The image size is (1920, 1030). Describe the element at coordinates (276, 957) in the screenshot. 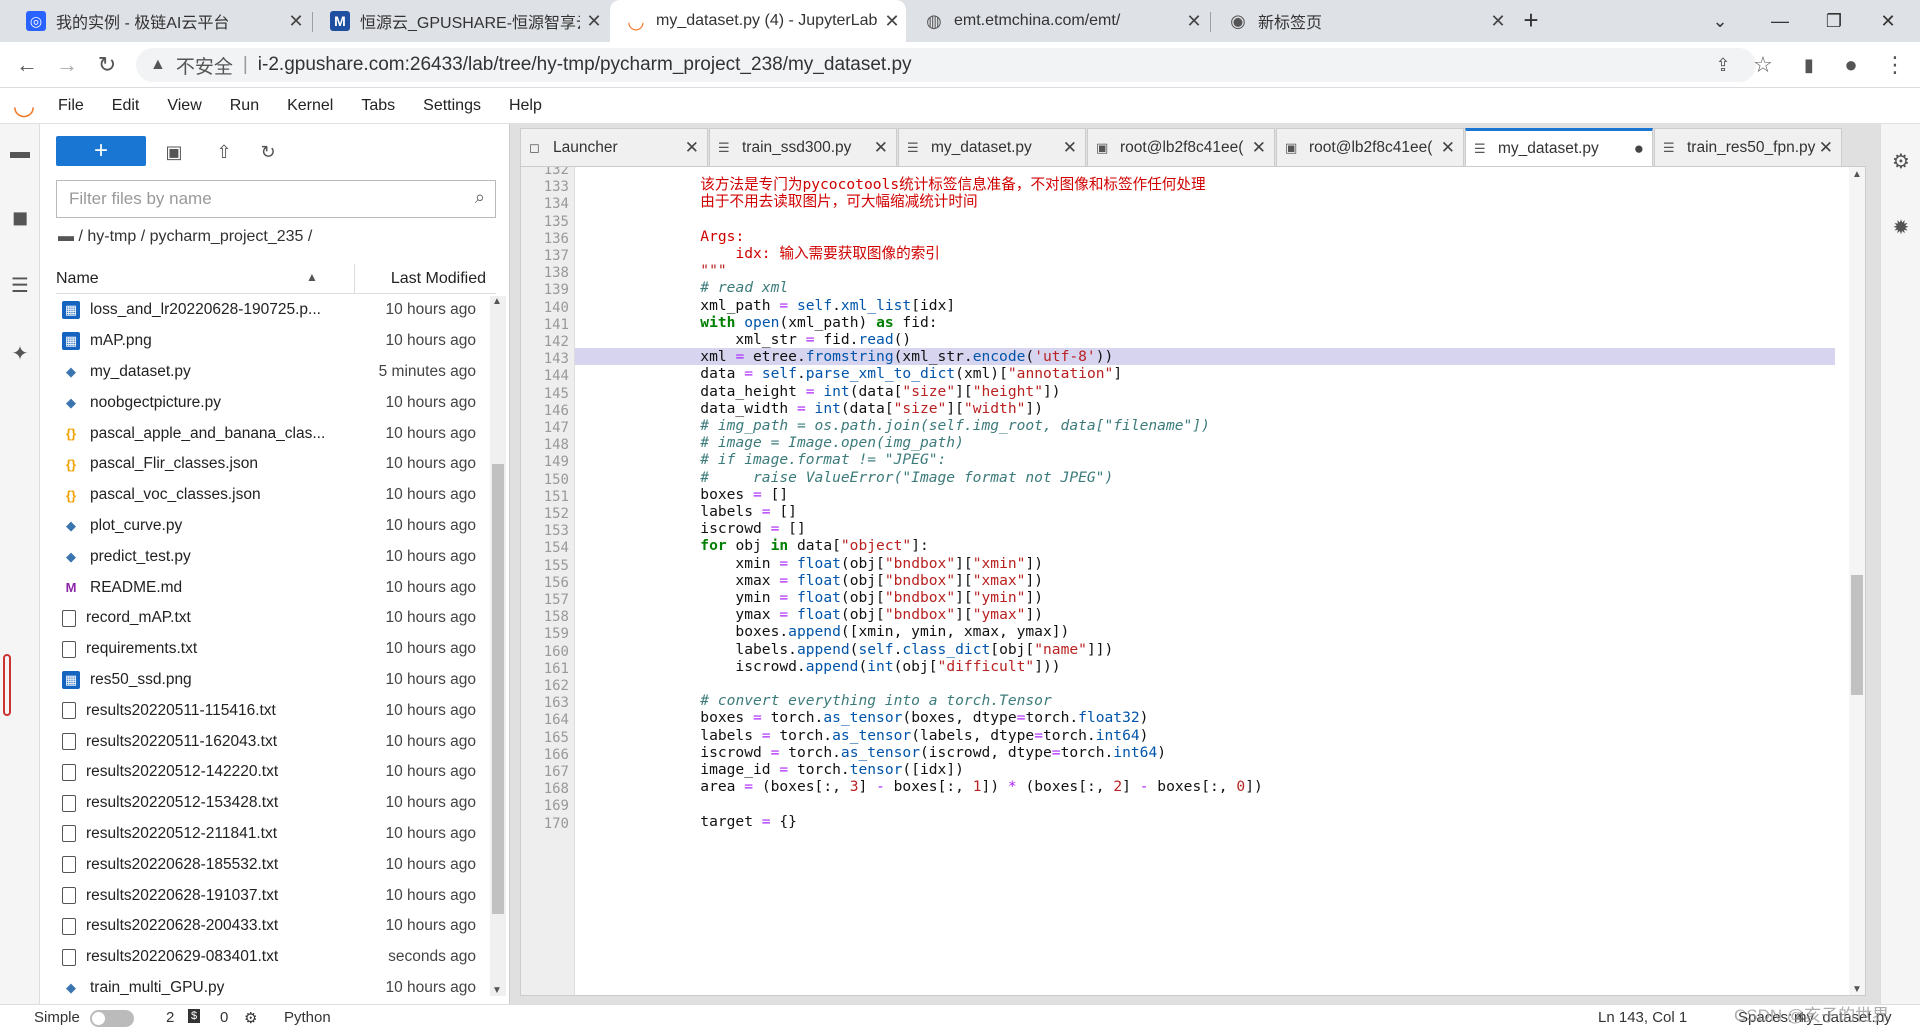

I see `file-row: results20220629-083401.txt seconds ago` at that location.